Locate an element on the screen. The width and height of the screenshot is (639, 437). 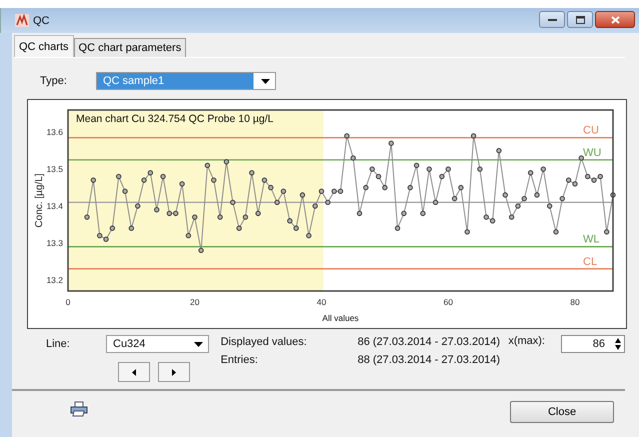
window-title: QC is located at coordinates (41, 20).